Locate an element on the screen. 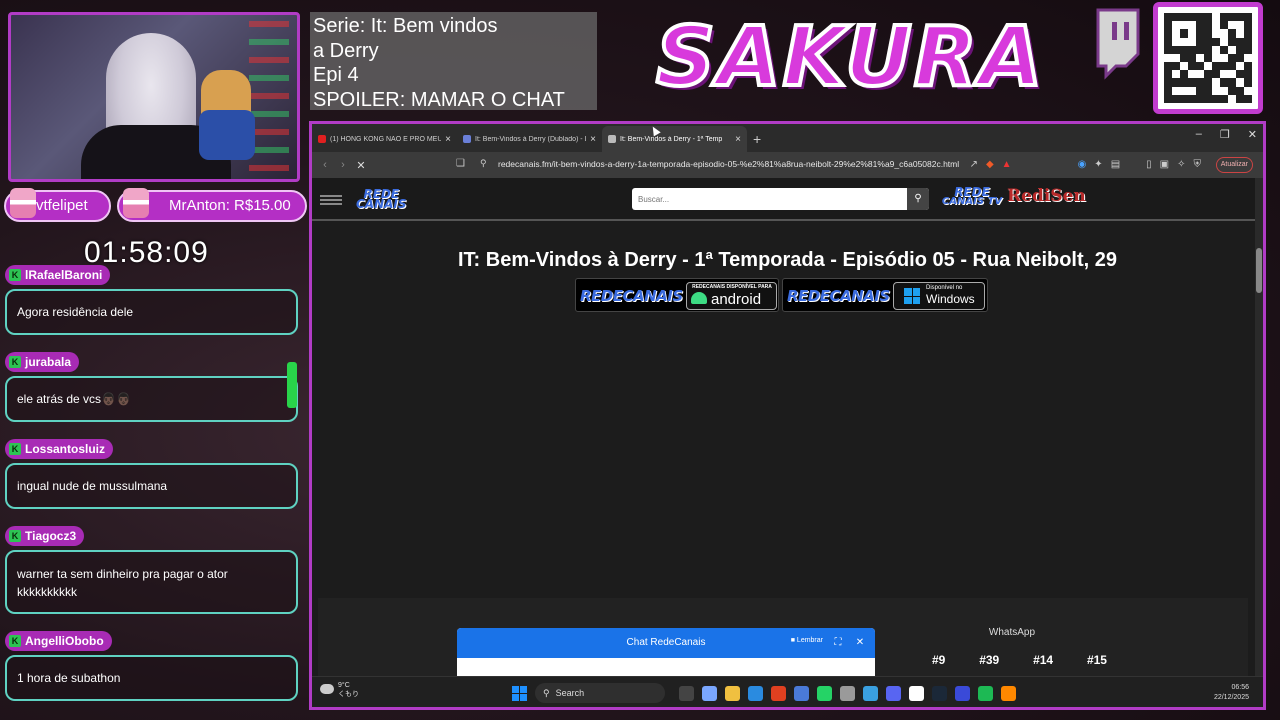 The width and height of the screenshot is (1280, 720). webcam-feed is located at coordinates (154, 97).